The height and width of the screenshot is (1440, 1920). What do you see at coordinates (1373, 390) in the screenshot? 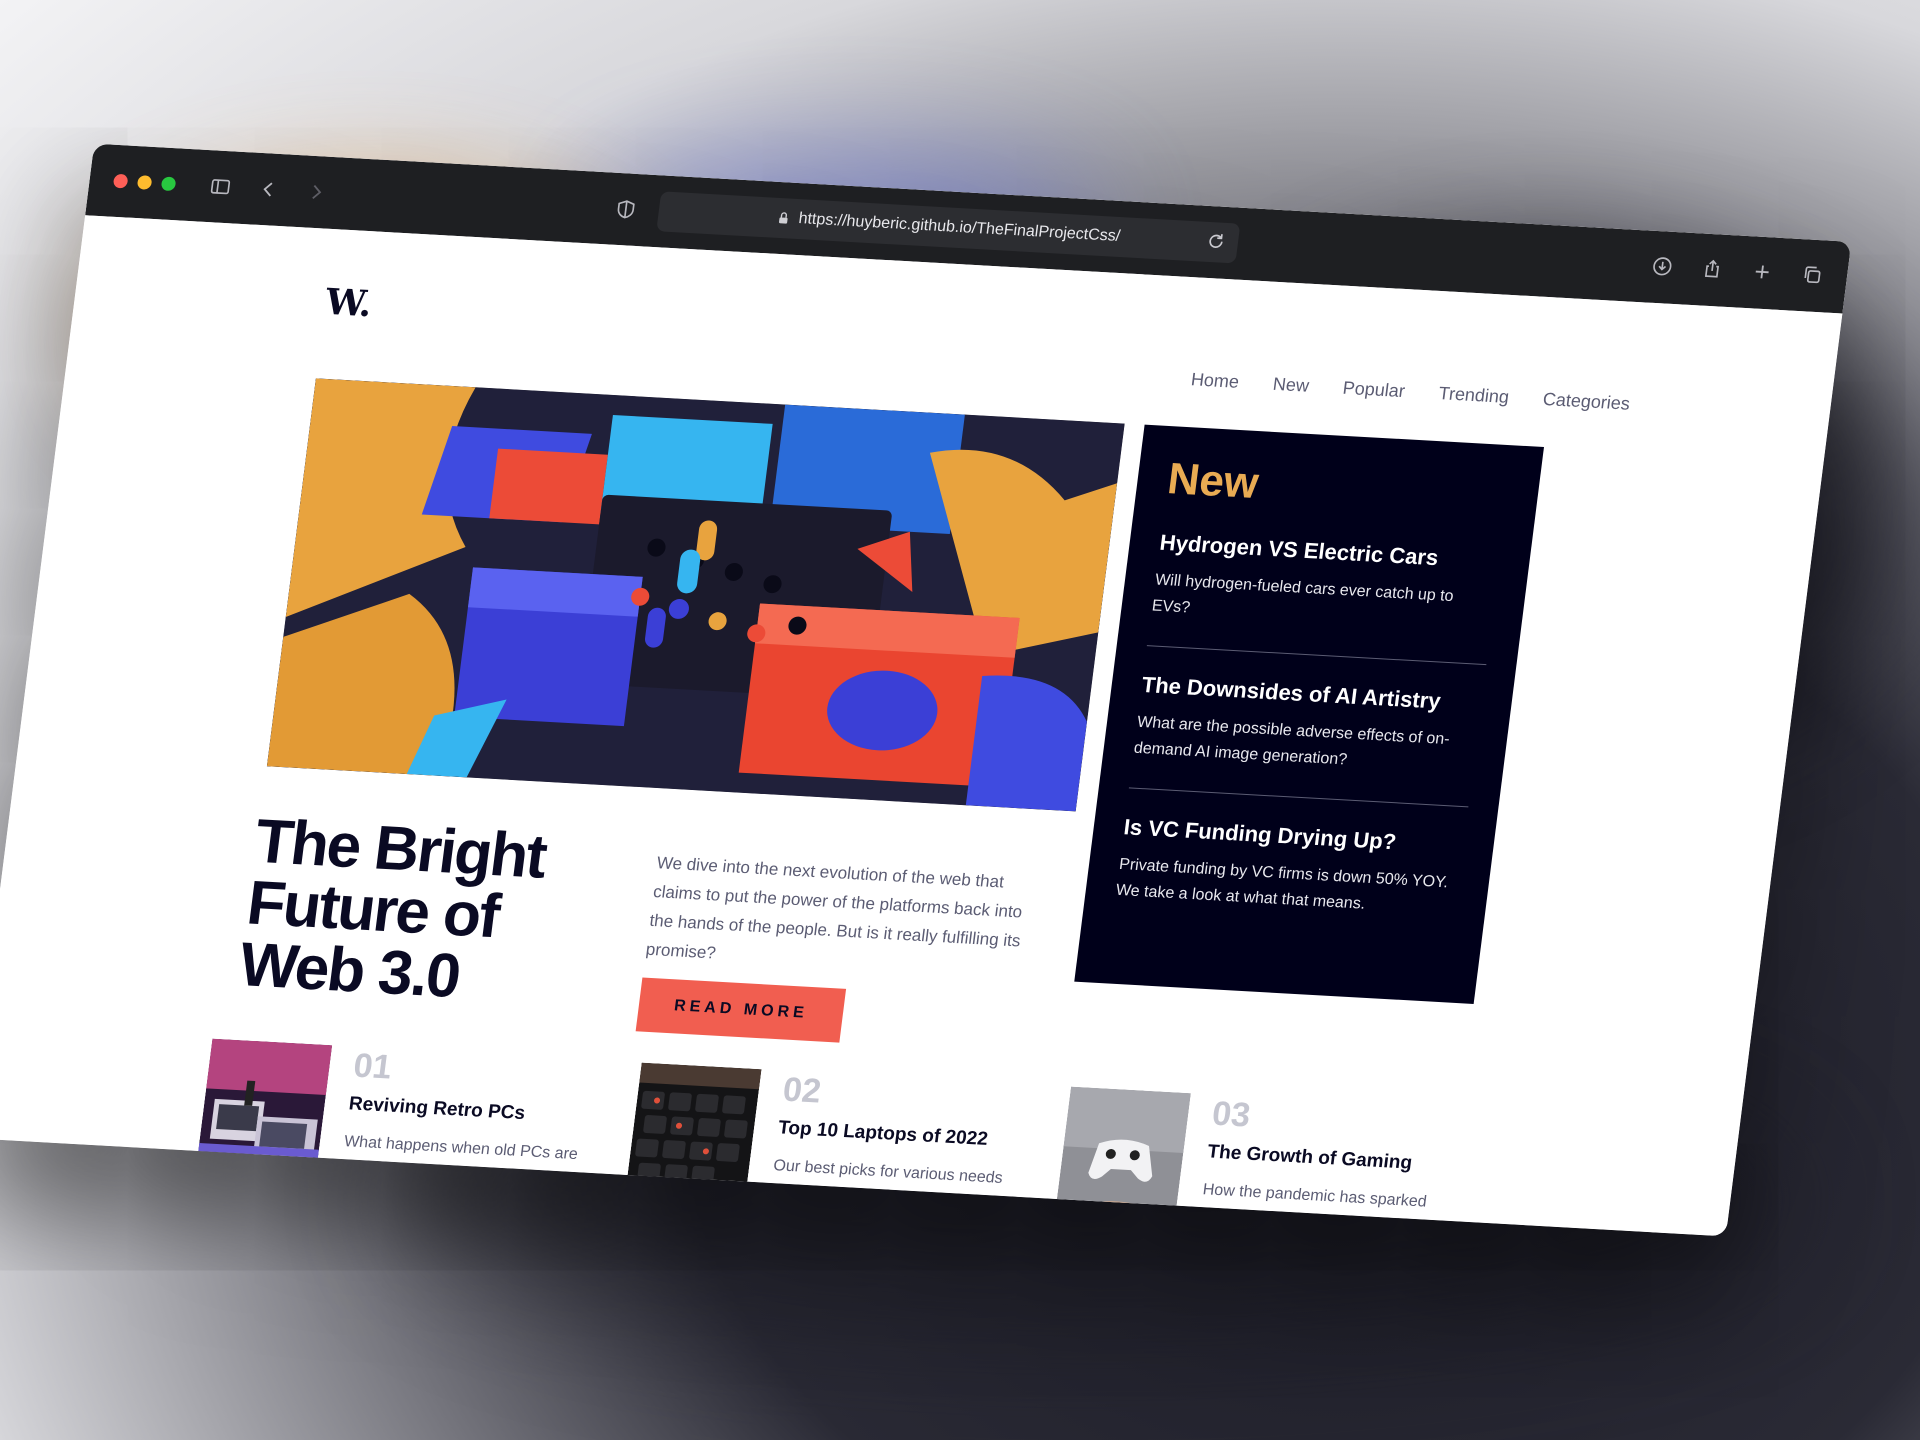
I see `nav-link-popular: Popular` at bounding box center [1373, 390].